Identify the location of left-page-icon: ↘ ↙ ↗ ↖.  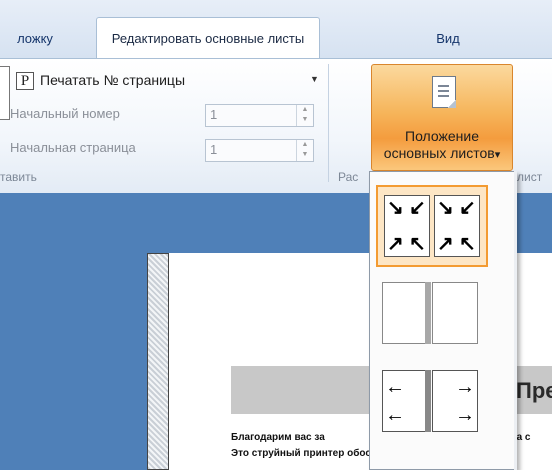
(407, 226).